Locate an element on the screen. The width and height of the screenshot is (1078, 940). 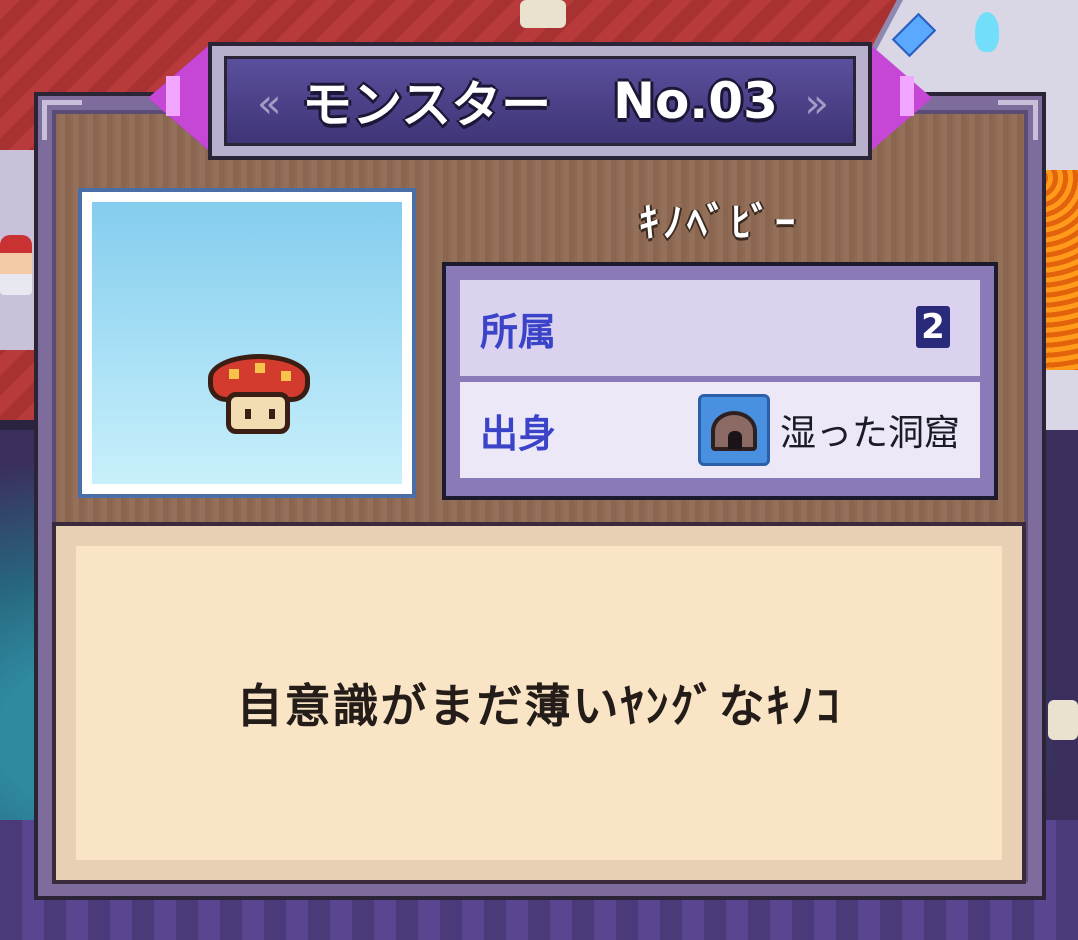
title-label: モンスター is located at coordinates (427, 105).